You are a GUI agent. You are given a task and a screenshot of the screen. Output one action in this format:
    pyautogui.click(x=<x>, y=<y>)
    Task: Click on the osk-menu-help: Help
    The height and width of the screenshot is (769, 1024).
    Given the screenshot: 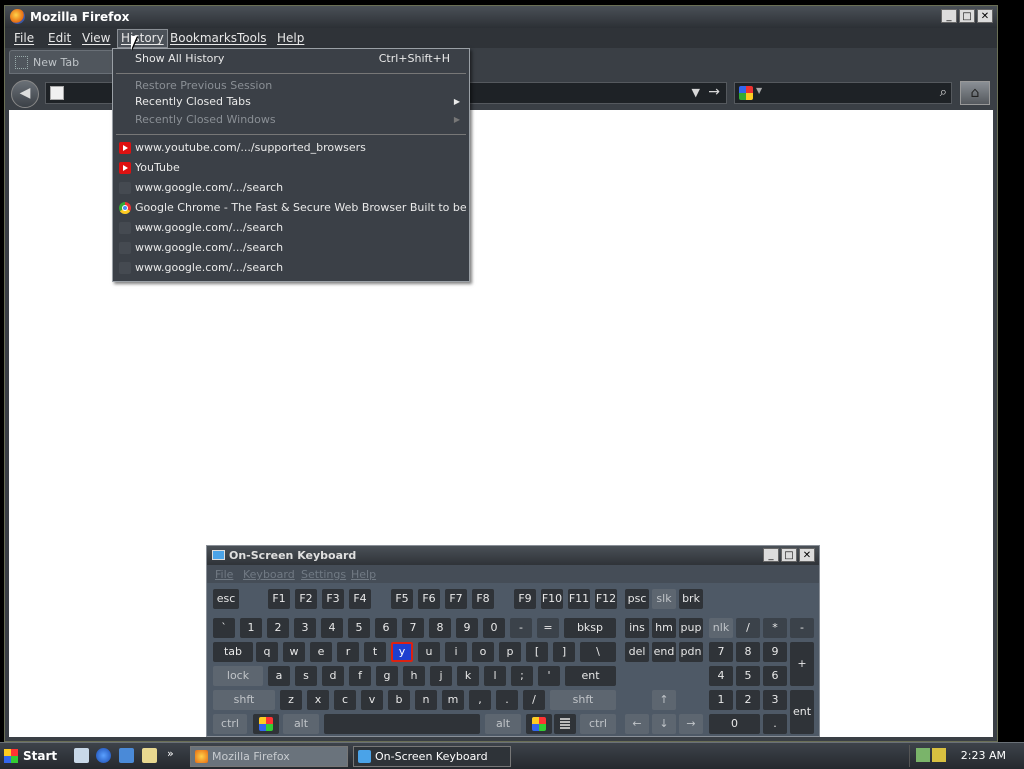 What is the action you would take?
    pyautogui.click(x=363, y=574)
    